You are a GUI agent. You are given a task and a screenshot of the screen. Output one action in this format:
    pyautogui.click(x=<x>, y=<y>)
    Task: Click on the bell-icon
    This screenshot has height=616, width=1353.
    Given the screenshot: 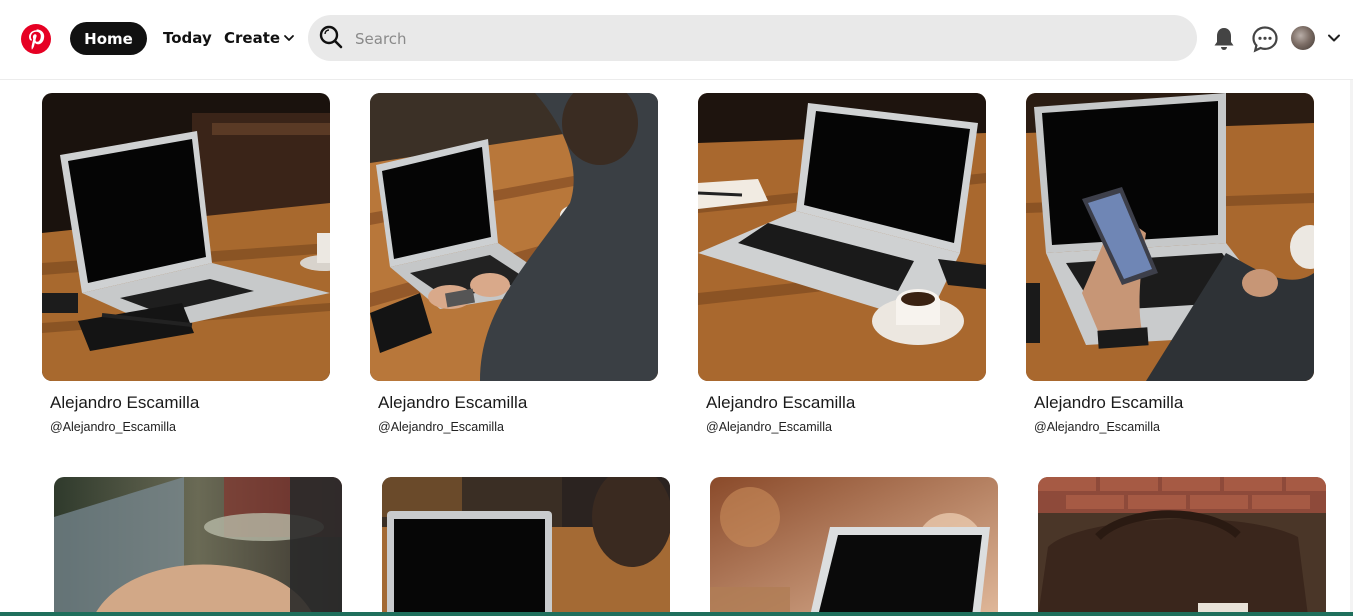 What is the action you would take?
    pyautogui.click(x=1224, y=39)
    